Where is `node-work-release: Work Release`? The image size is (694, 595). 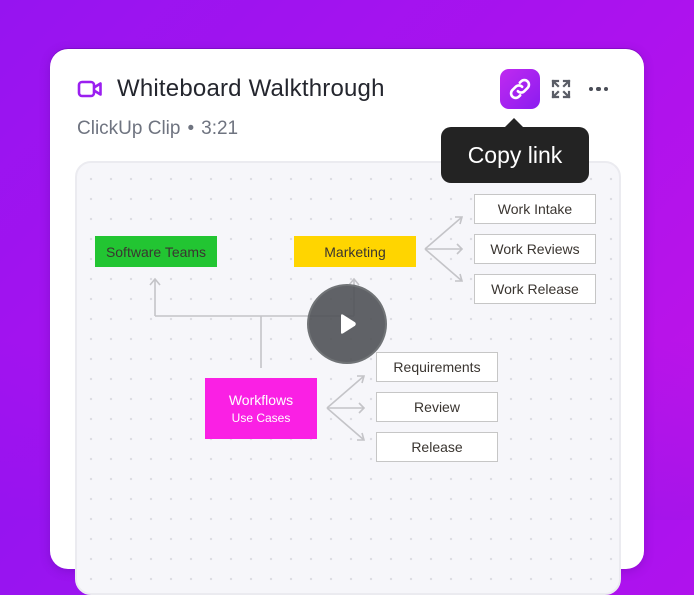 node-work-release: Work Release is located at coordinates (535, 289).